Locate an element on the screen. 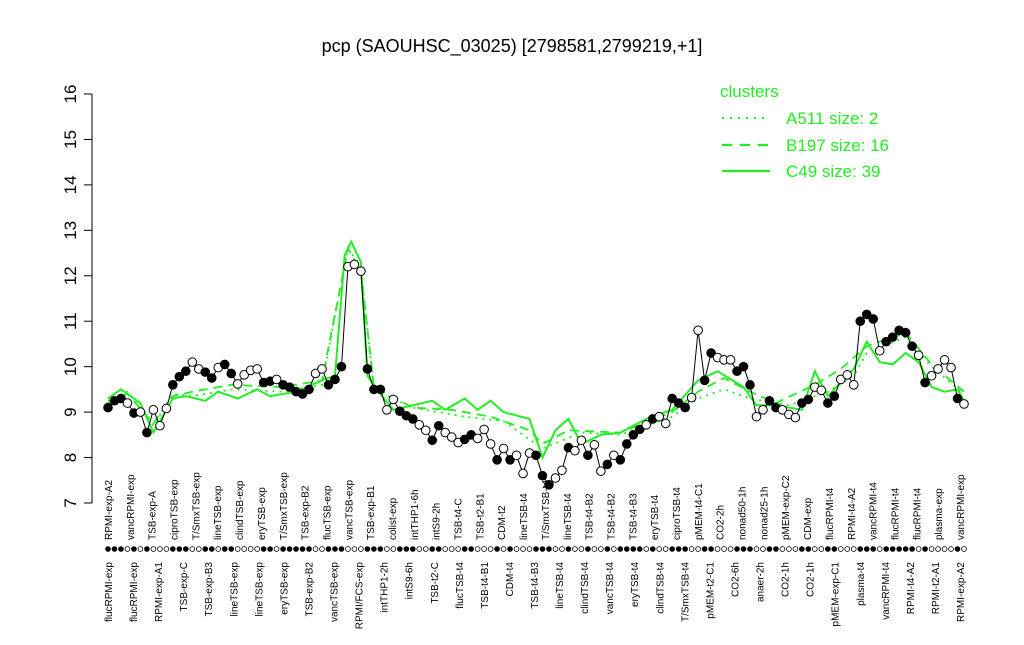 Image resolution: width=1024 pixels, height=645 pixels. x-label-top: pMEM-exp-C2 is located at coordinates (786, 507).